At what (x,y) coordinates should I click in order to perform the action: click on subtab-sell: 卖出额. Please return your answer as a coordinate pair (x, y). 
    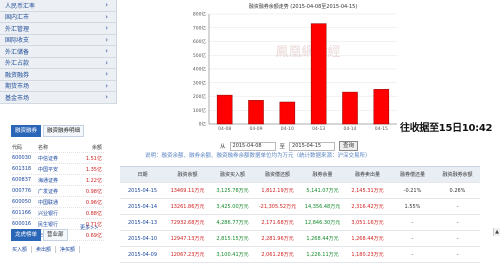
    Looking at the image, I should click on (46, 249).